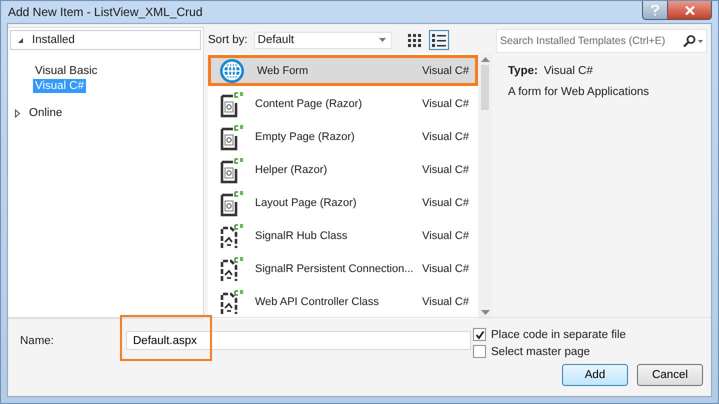 The image size is (719, 404). Describe the element at coordinates (523, 71) in the screenshot. I see `type-label: Type:` at that location.